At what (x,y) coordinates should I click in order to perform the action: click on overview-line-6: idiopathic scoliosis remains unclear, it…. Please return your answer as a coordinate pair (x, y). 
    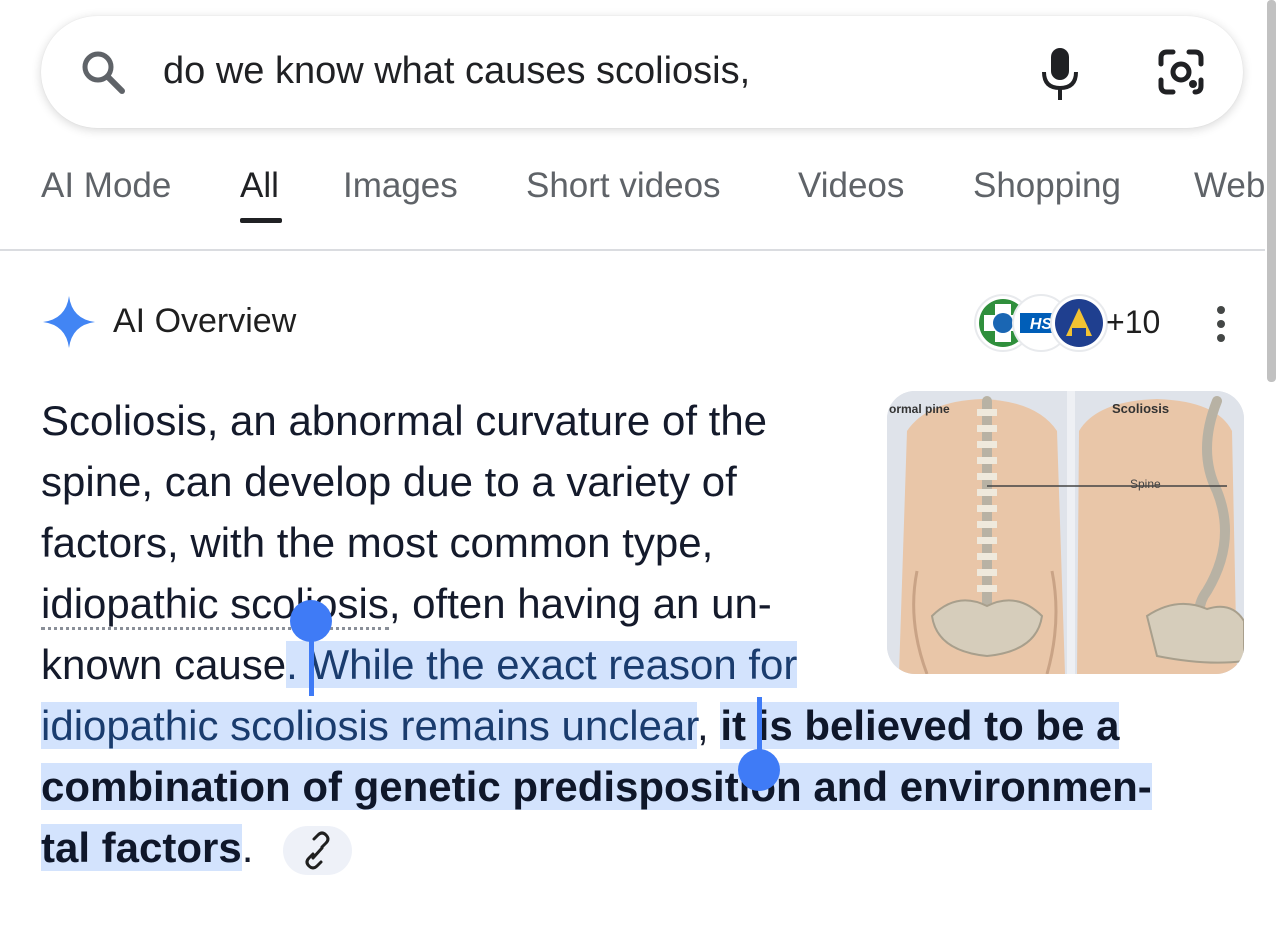
    Looking at the image, I should click on (580, 725).